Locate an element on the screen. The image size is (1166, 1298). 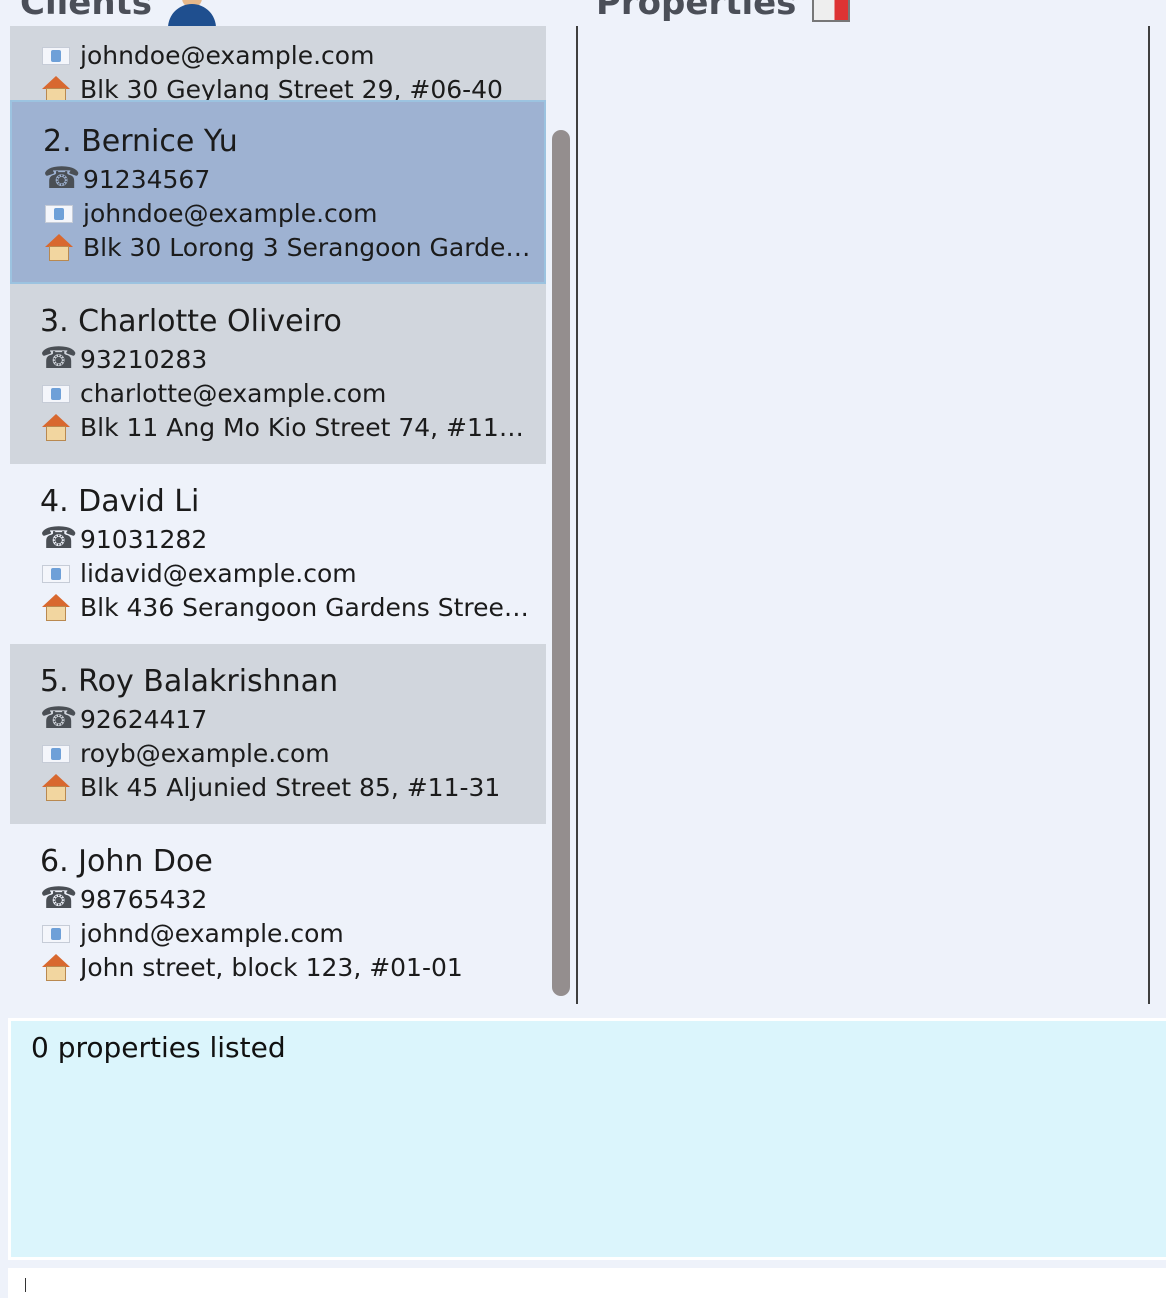
person-avatar-icon is located at coordinates (192, 15).